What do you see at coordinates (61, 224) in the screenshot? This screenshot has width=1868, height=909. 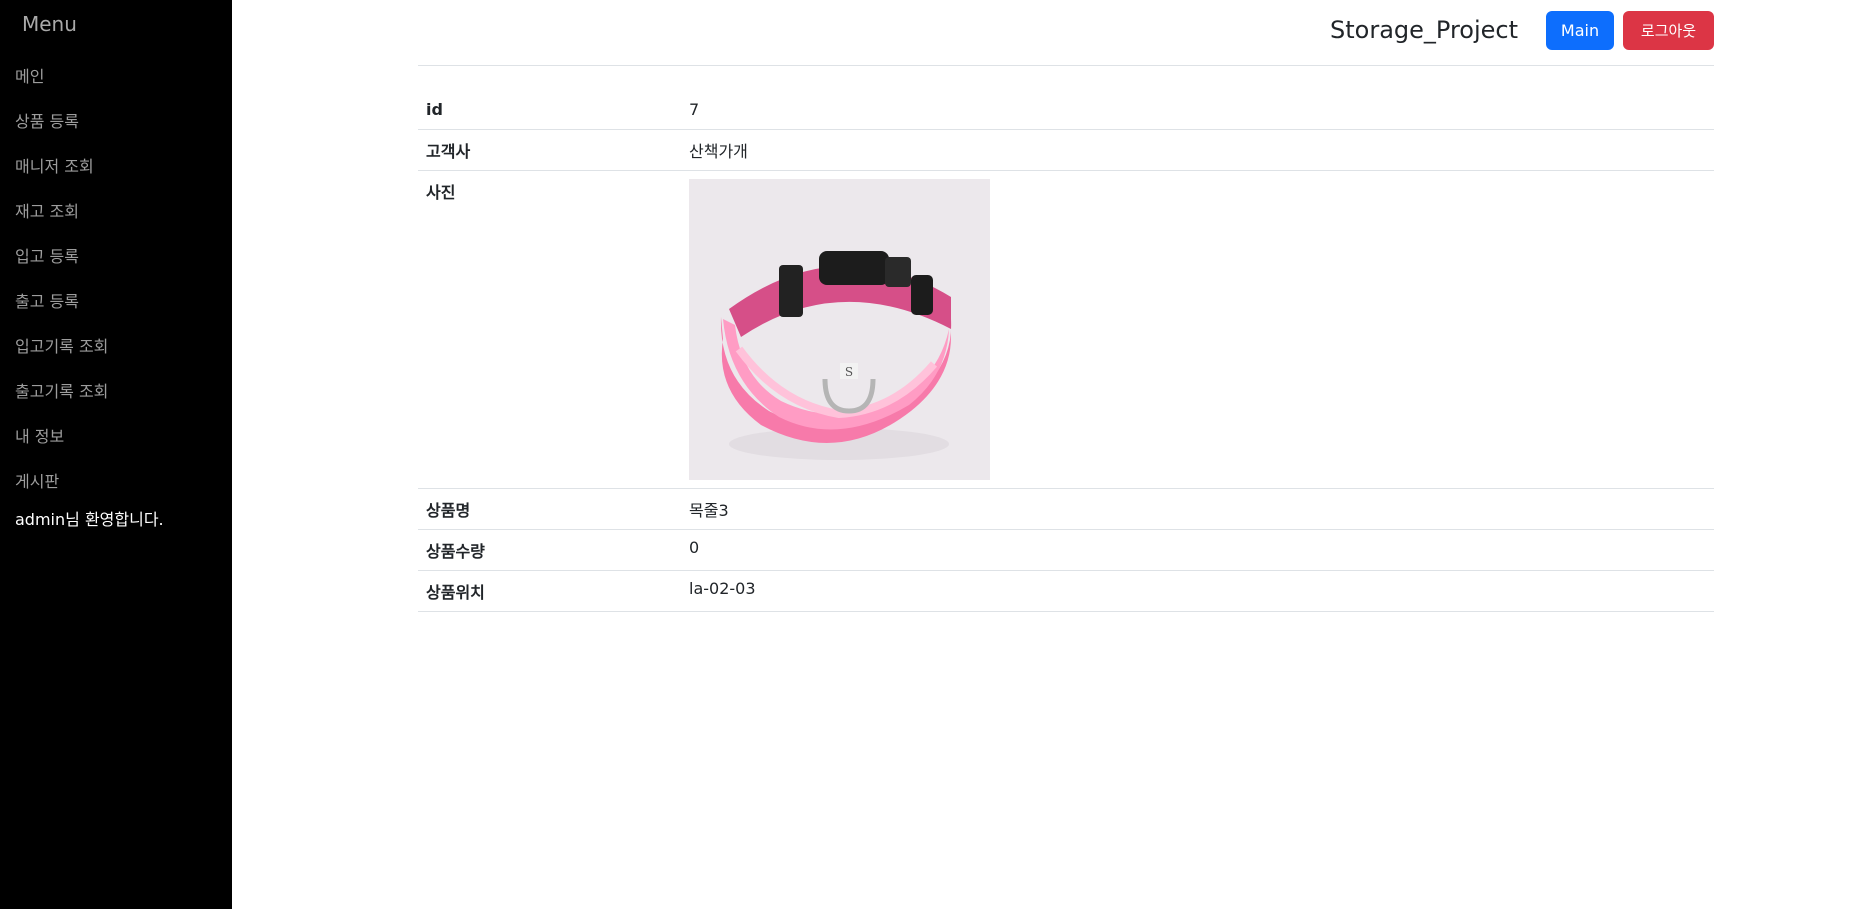 I see `sidebar-item-stock-list: 재고 조회` at bounding box center [61, 224].